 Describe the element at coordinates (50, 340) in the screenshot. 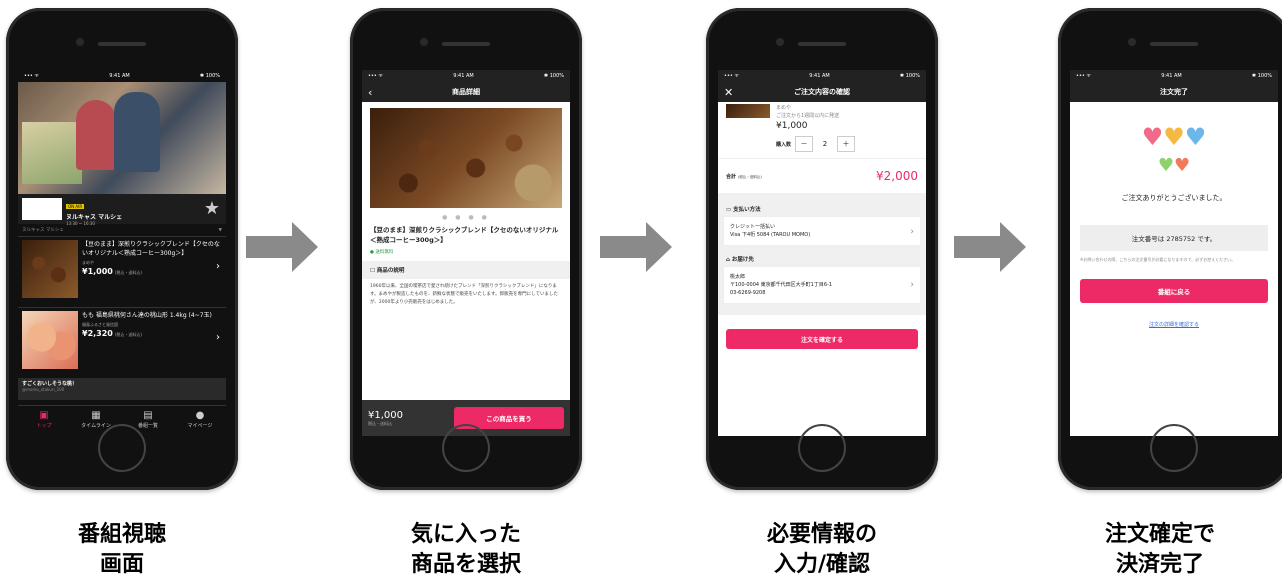

I see `peach-thumbnail` at that location.